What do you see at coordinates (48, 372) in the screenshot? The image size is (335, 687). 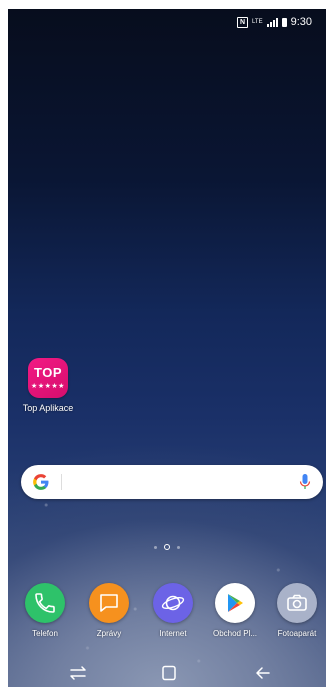 I see `top-icon-text: TOP` at bounding box center [48, 372].